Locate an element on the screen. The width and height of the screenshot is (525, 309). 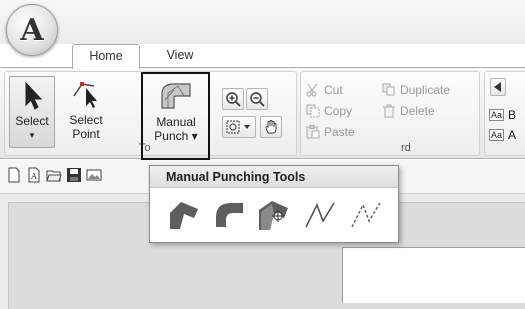
text-aa-arrow-icon: Aa is located at coordinates (497, 135).